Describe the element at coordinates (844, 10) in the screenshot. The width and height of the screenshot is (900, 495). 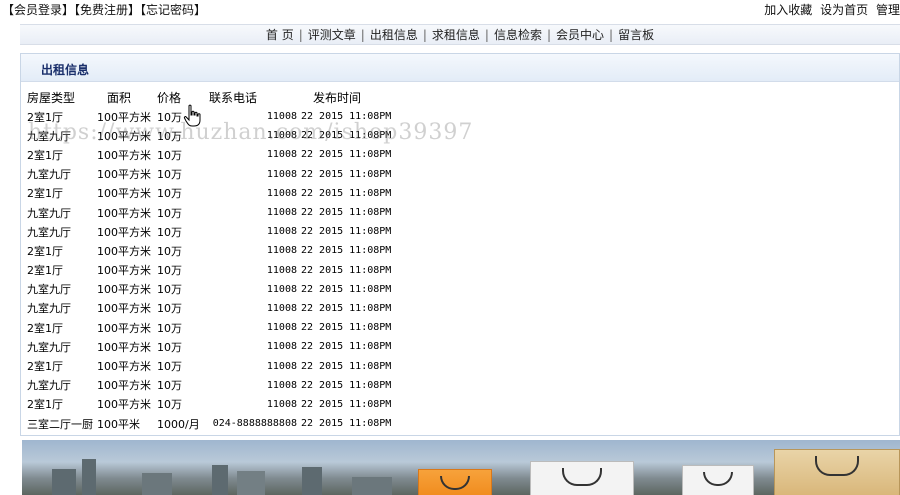
I see `set-homepage-link: 设为首页` at that location.